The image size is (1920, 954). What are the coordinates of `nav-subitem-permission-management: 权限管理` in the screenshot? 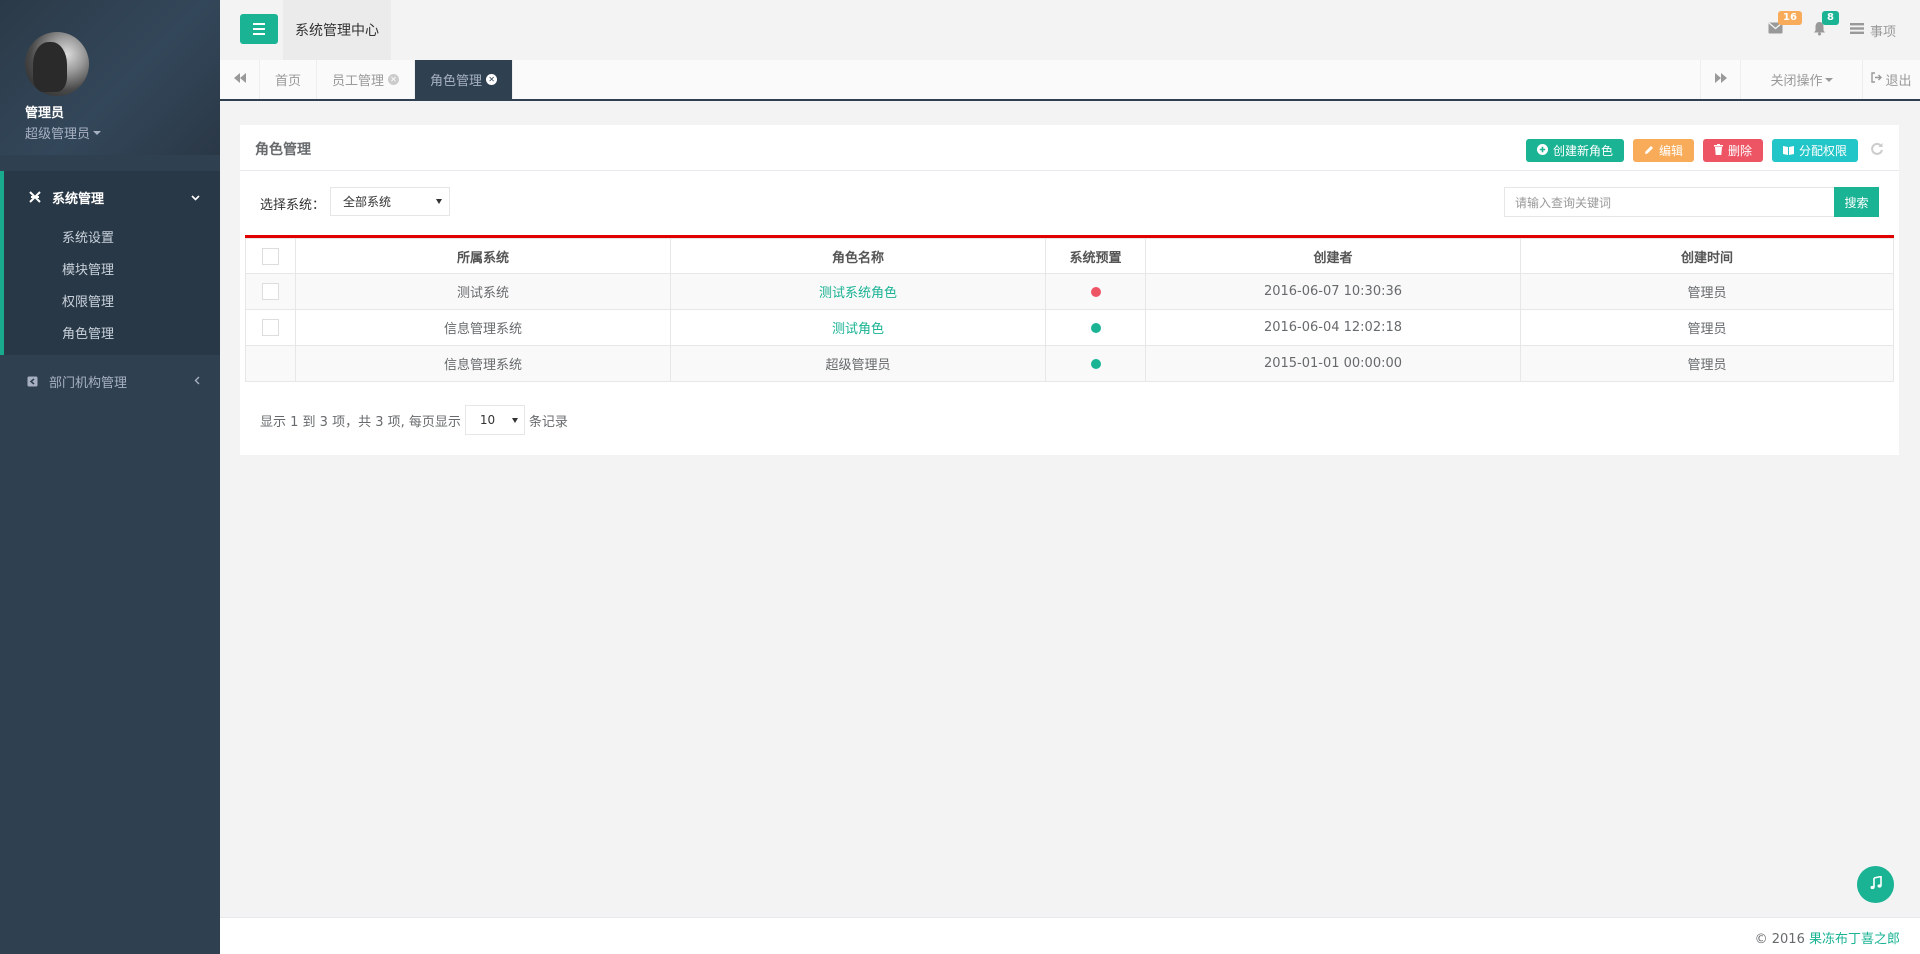 It's located at (112, 303).